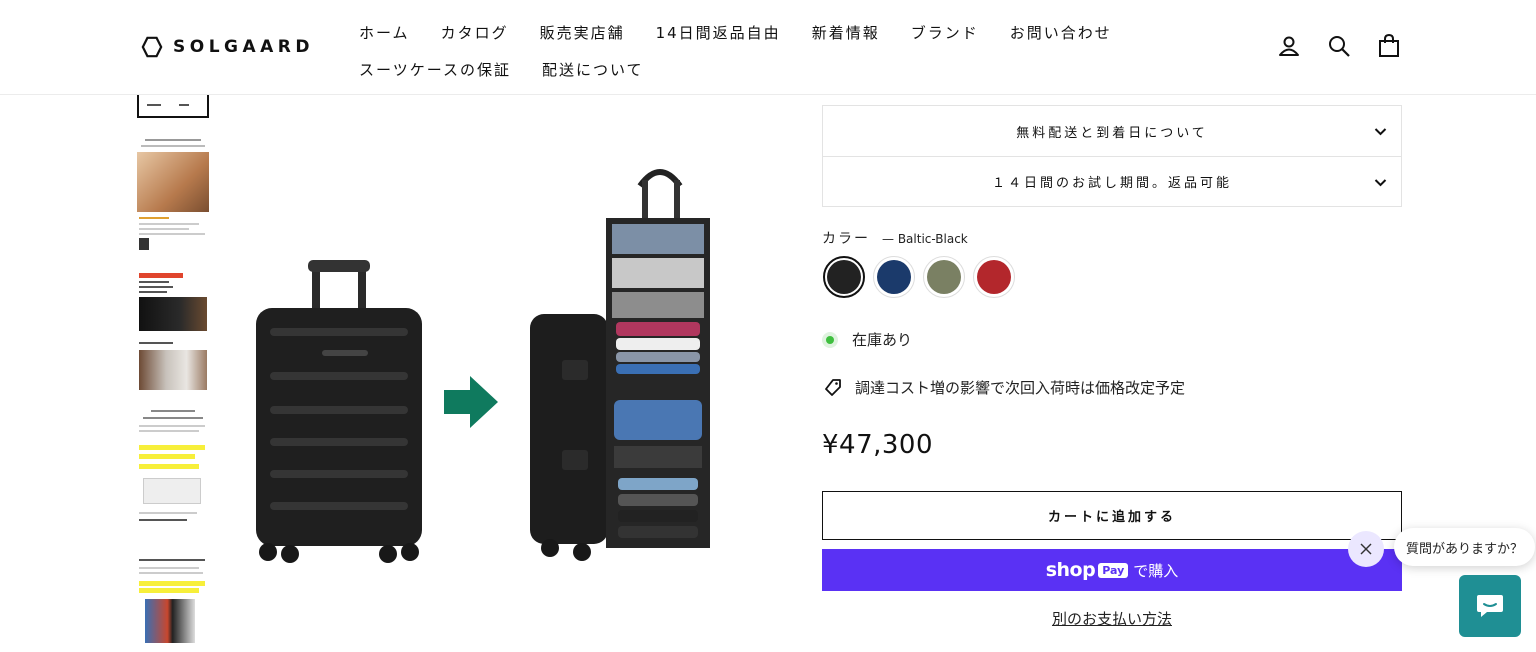 This screenshot has height=652, width=1536. What do you see at coordinates (919, 277) in the screenshot?
I see `color-swatches` at bounding box center [919, 277].